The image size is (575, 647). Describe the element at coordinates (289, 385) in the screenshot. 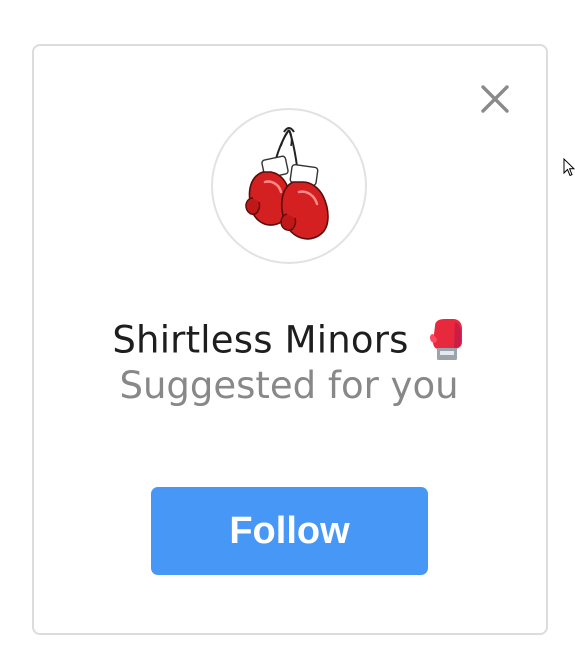

I see `suggestion-subtitle: Suggested for you` at that location.